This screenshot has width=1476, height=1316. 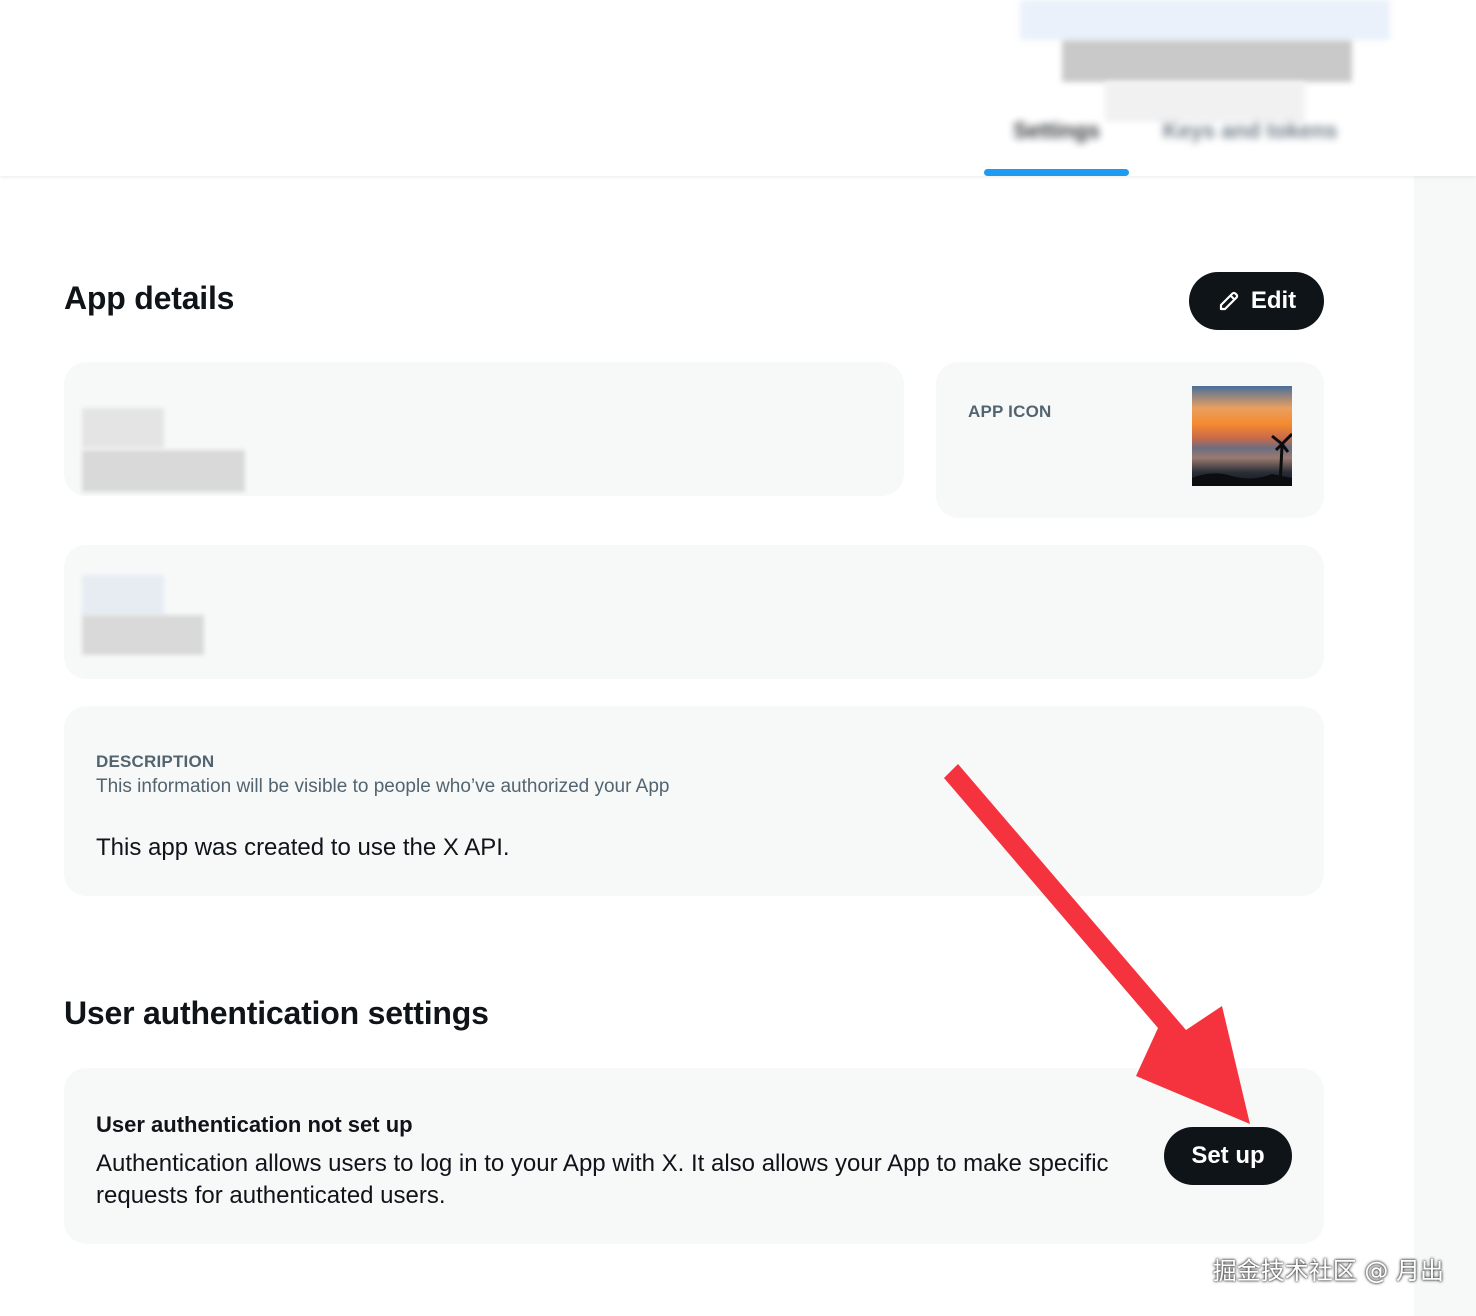 I want to click on description-value: This app was created to use the X API., so click(x=303, y=847).